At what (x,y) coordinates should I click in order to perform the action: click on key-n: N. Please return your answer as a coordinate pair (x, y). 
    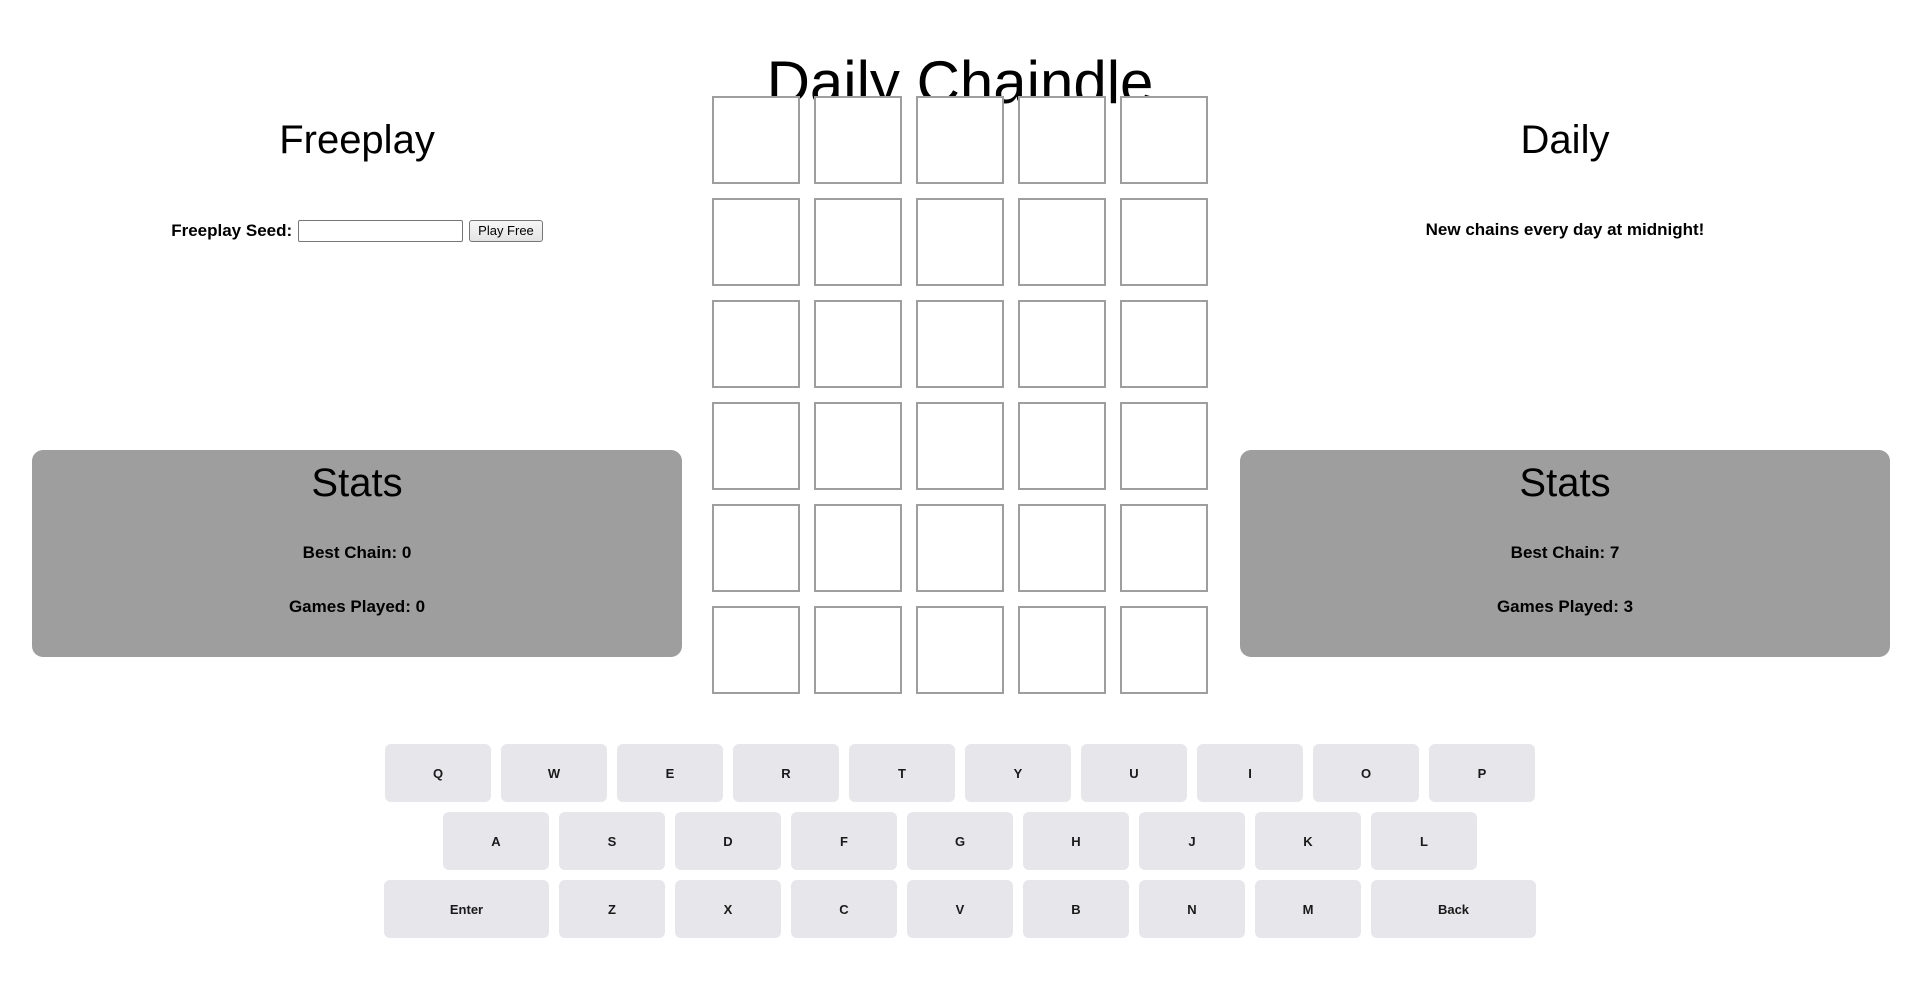
    Looking at the image, I should click on (1192, 909).